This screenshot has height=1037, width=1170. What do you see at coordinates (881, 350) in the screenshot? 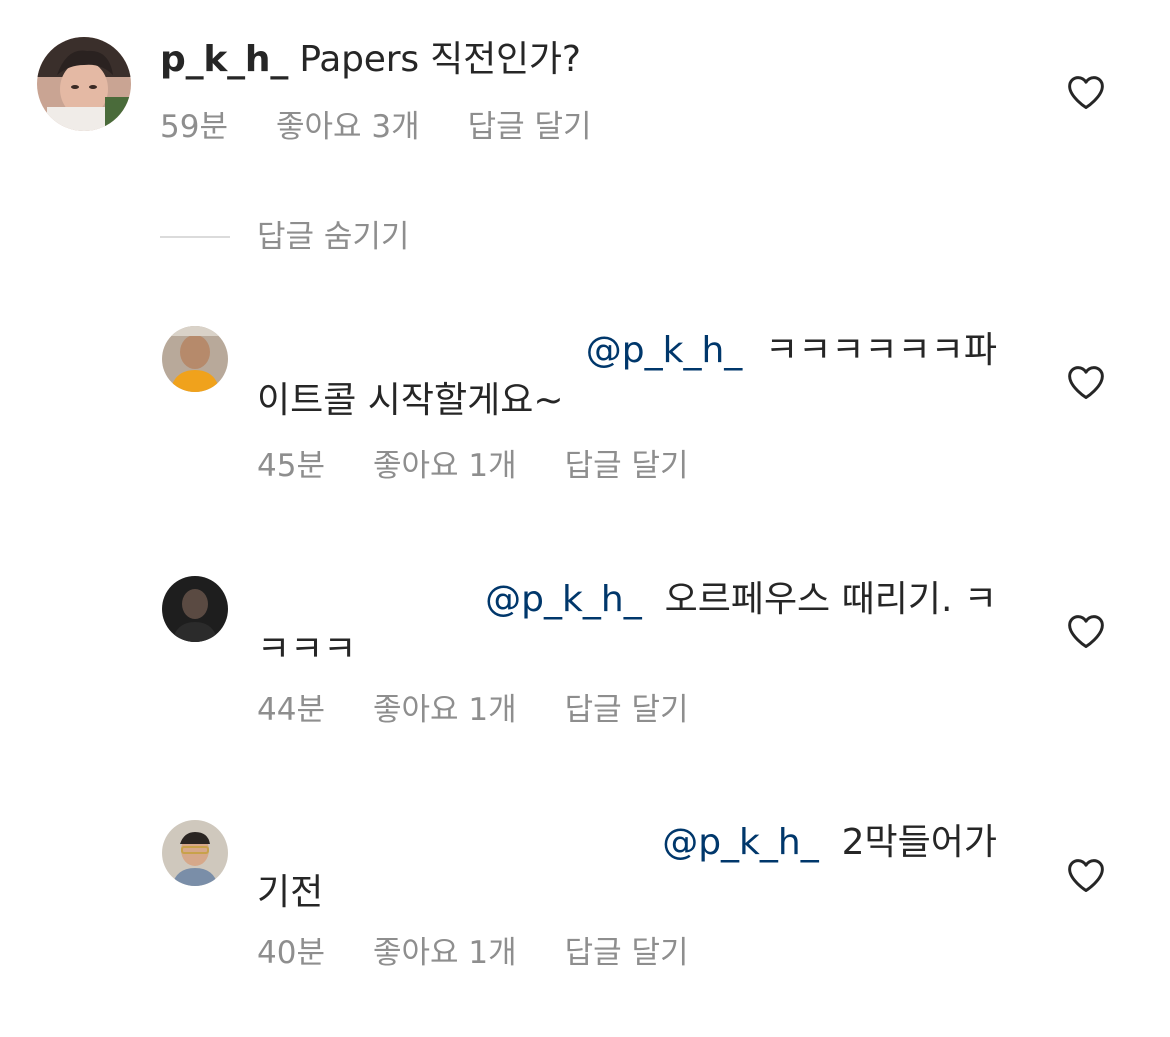
I see `reply-body-line1: ㅋㅋㅋㅋㅋㅋ파` at bounding box center [881, 350].